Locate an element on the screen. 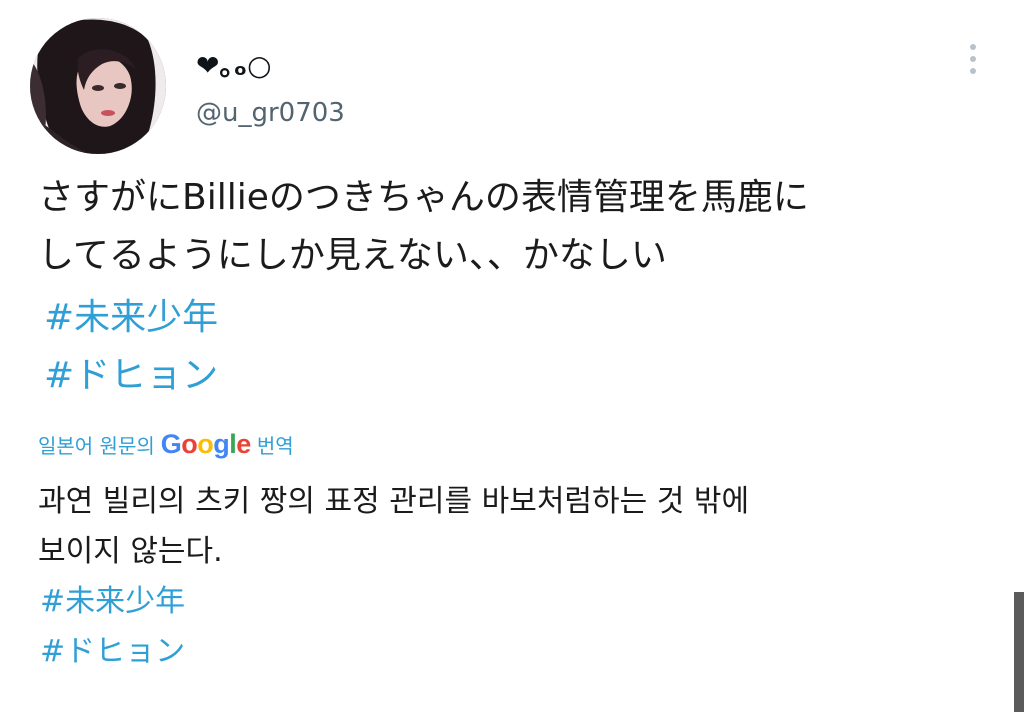  display-name: ❤︎｡ₒ○ is located at coordinates (234, 66).